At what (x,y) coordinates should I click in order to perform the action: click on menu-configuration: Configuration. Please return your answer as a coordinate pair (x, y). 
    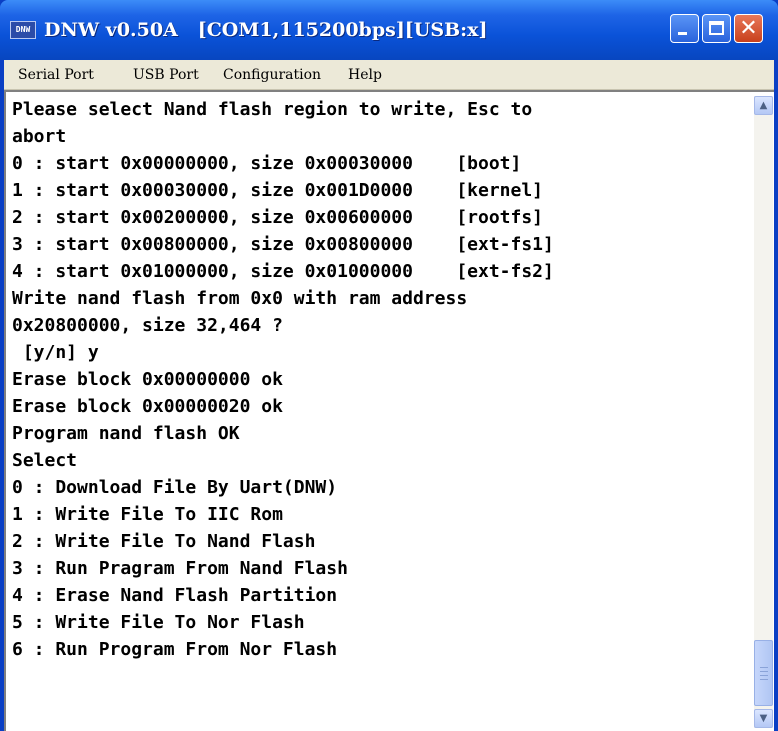
    Looking at the image, I should click on (272, 75).